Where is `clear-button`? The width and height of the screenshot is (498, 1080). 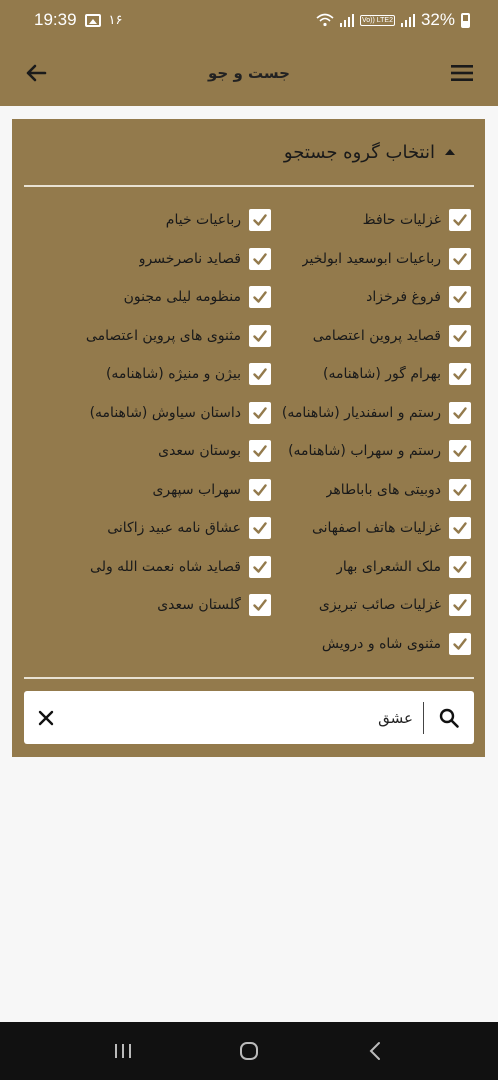
clear-button is located at coordinates (46, 717).